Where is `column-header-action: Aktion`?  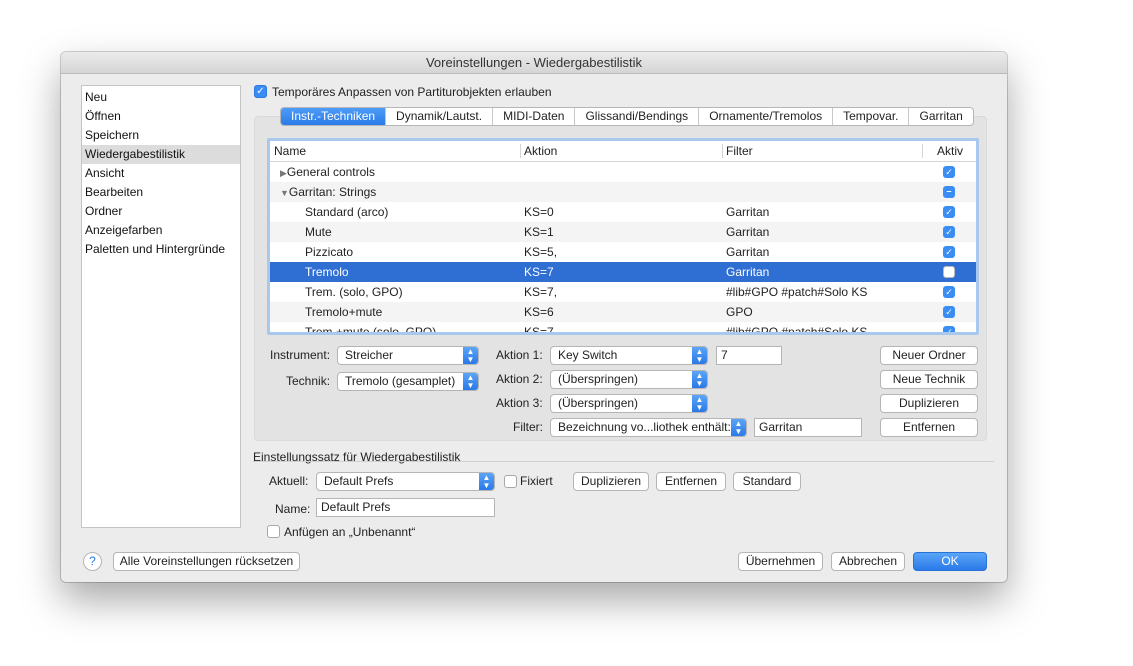
column-header-action: Aktion is located at coordinates (540, 151).